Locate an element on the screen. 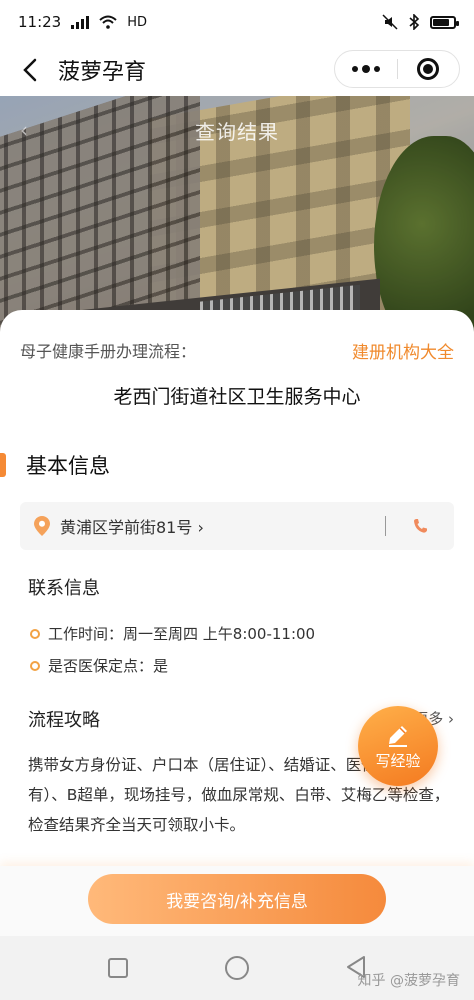 The image size is (474, 1000). process-label: 母子健康手册办理流程： is located at coordinates (108, 351).